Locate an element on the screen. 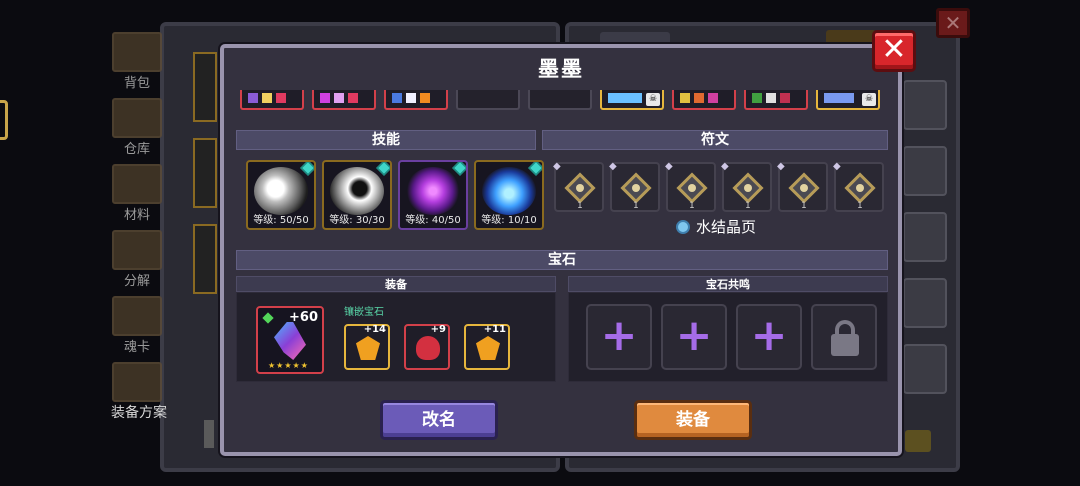 The width and height of the screenshot is (1080, 486). rune-slot-1: ◆ 1 is located at coordinates (578, 186).